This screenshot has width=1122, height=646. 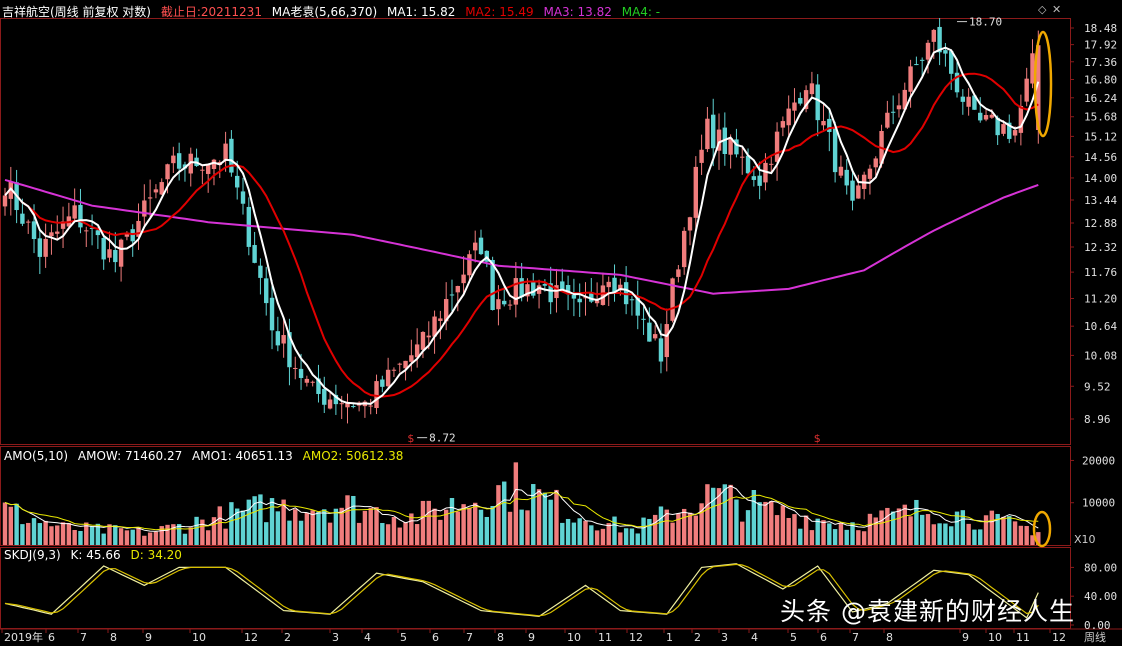 I want to click on close-icon: ✕, so click(x=1056, y=9).